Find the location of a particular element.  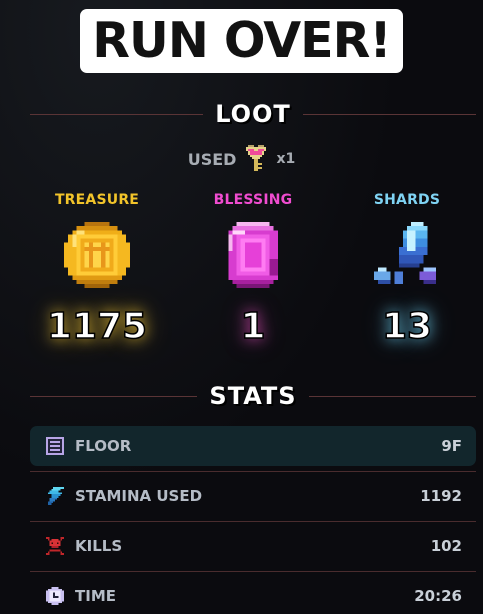

loot-shards: SHARDS 13 is located at coordinates (405, 270).